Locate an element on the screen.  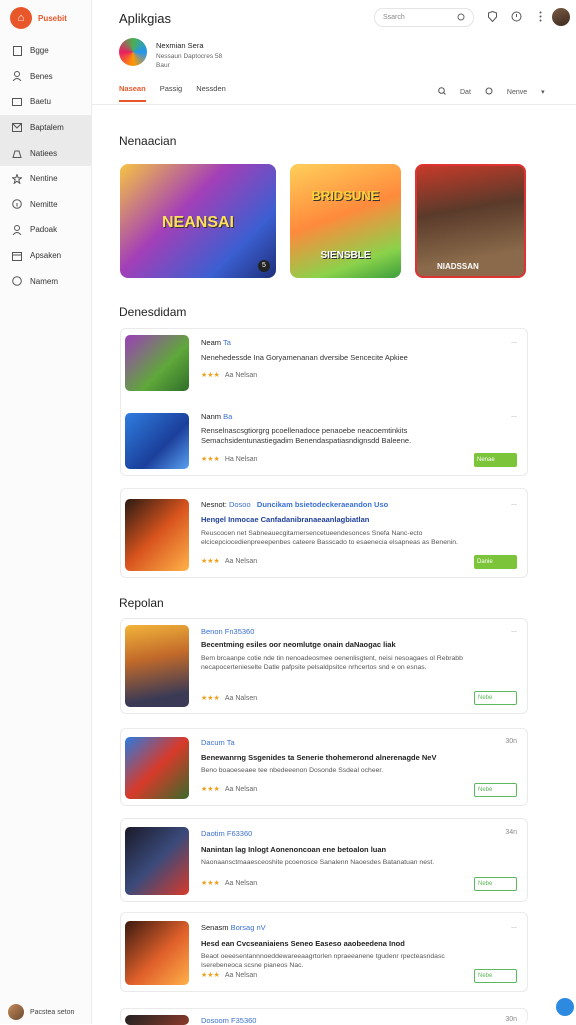
status-badge: Nenae is located at coordinates (495, 460).